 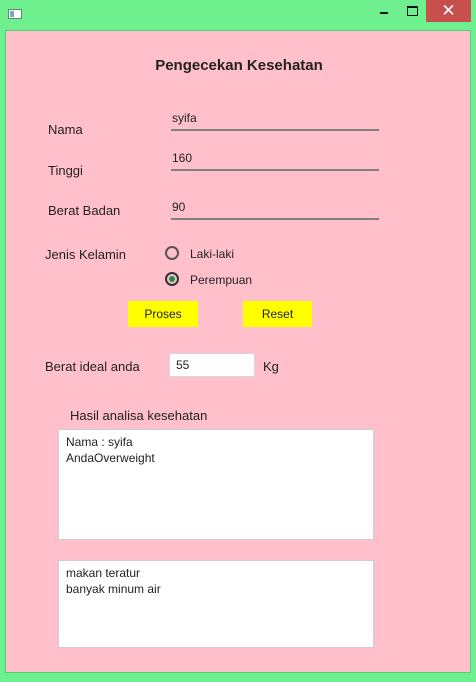 What do you see at coordinates (212, 254) in the screenshot?
I see `radio-laki-laki-label: Laki-laki` at bounding box center [212, 254].